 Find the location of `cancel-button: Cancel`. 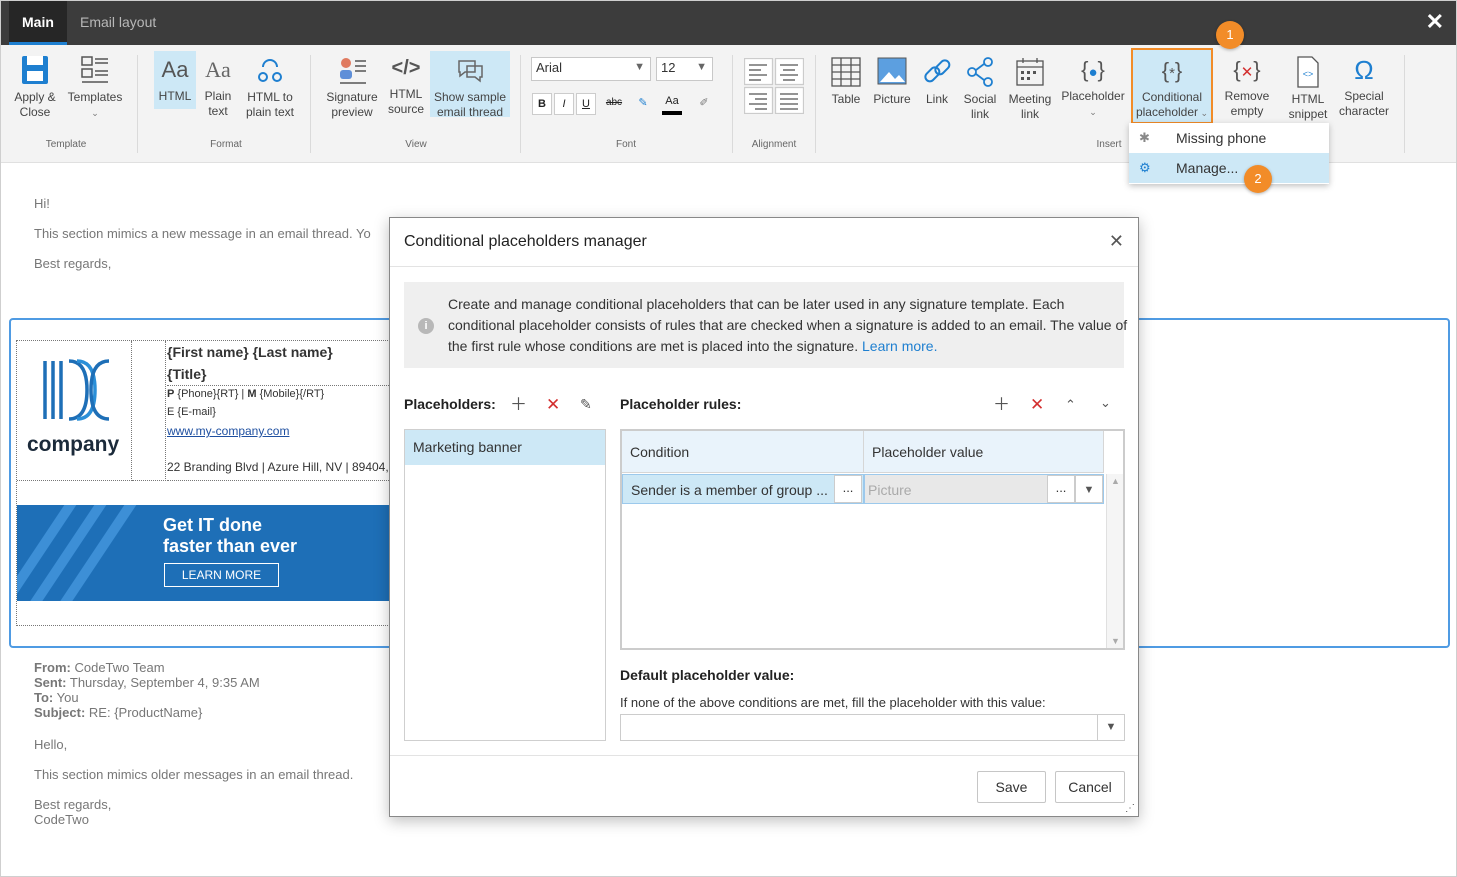

cancel-button: Cancel is located at coordinates (1090, 787).